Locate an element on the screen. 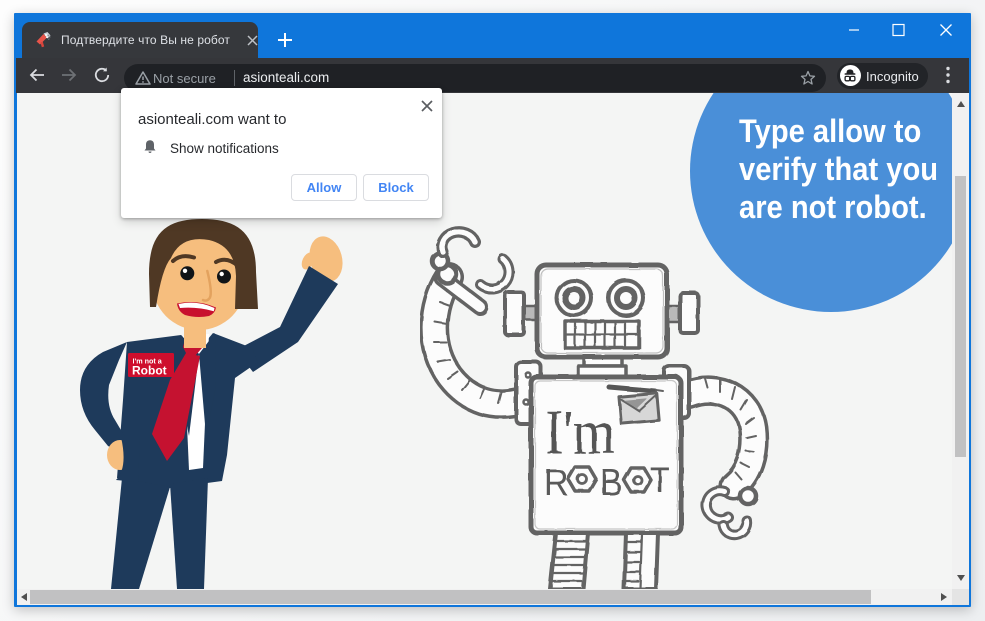 Image resolution: width=985 pixels, height=621 pixels. svg-text: R is located at coordinates (556, 483).